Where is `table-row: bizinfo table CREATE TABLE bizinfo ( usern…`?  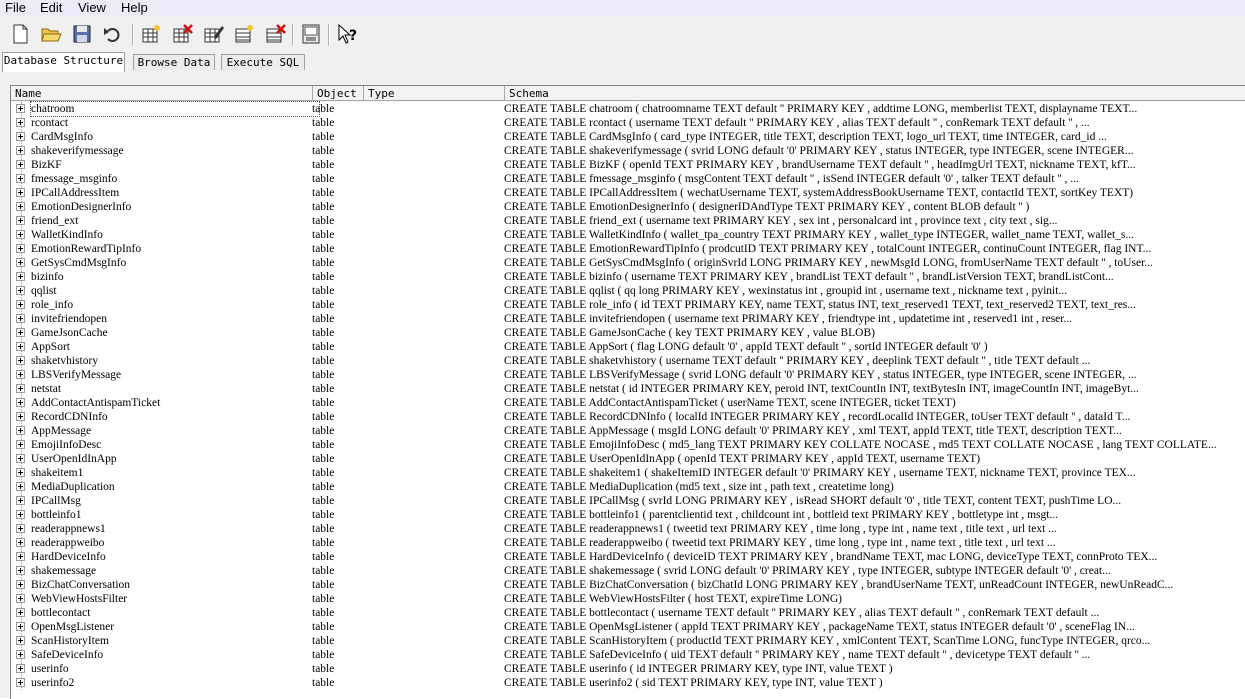
table-row: bizinfo table CREATE TABLE bizinfo ( usern… is located at coordinates (628, 277).